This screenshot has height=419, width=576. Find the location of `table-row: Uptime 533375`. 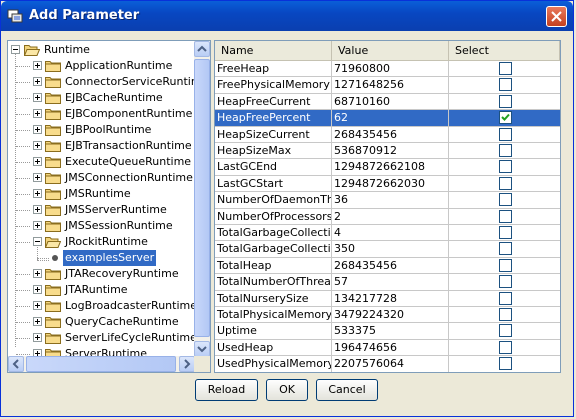

table-row: Uptime 533375 is located at coordinates (387, 331).